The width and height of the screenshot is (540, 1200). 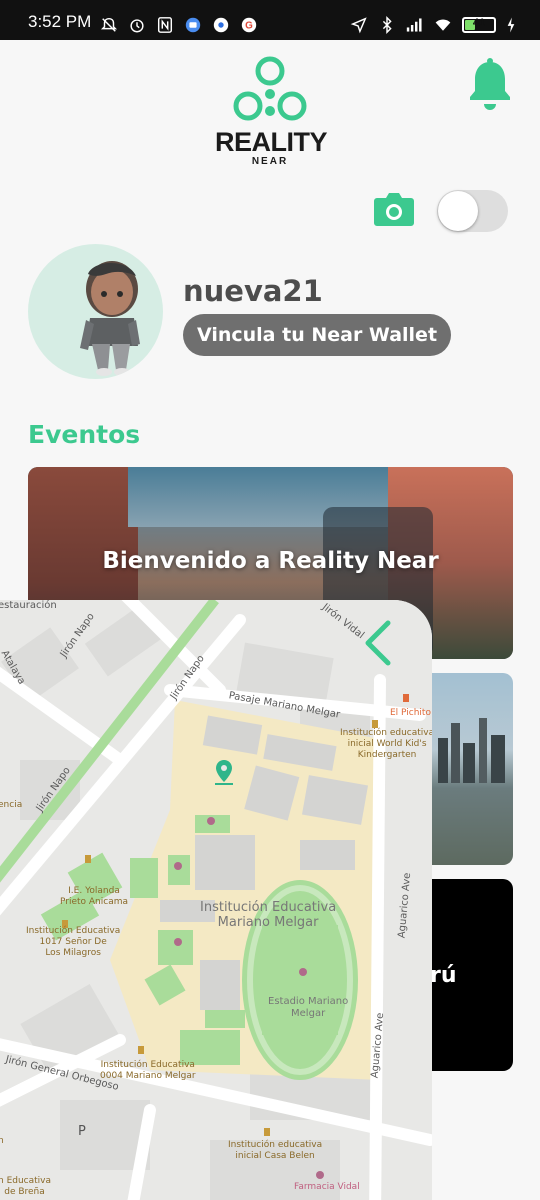 What do you see at coordinates (317, 335) in the screenshot?
I see `link-wallet-button: Vincula tu Near Wallet` at bounding box center [317, 335].